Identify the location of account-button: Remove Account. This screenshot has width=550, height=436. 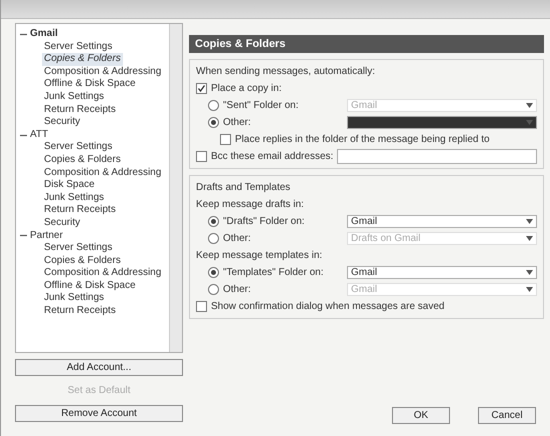
(99, 413).